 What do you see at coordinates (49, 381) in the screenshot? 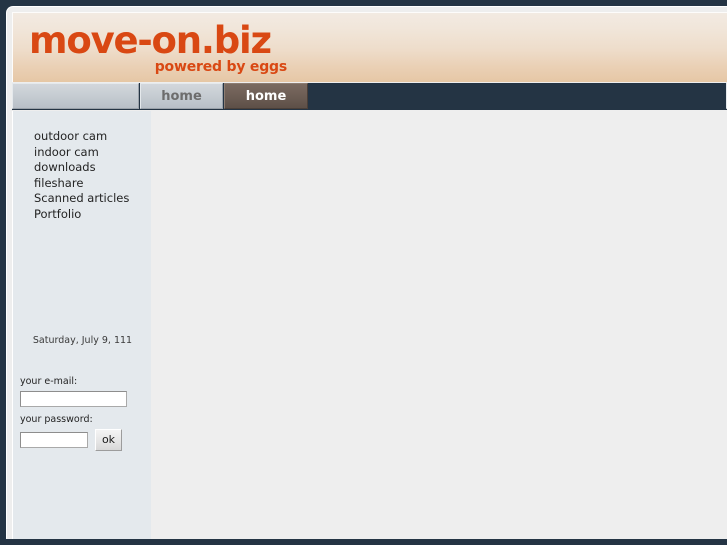
I see `email-label: your e-mail:` at bounding box center [49, 381].